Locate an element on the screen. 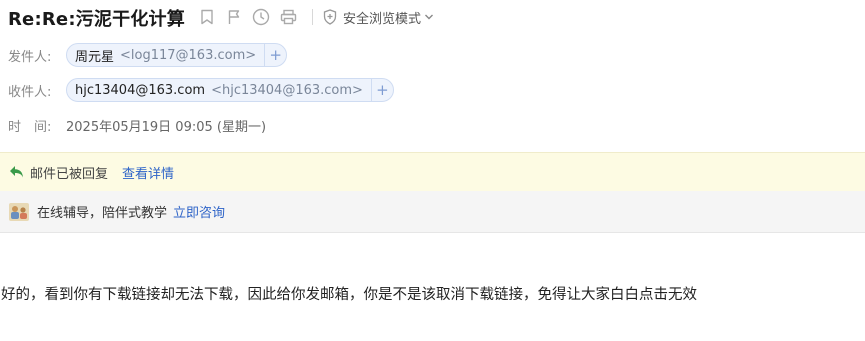 This screenshot has height=341, width=865. time-label: 时 间: is located at coordinates (30, 127).